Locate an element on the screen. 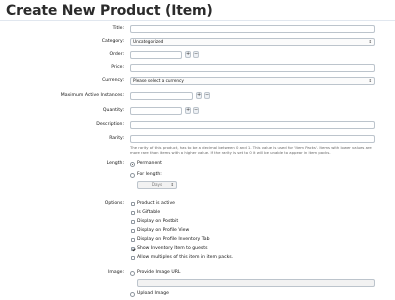  image-url-label: Provide Image URL is located at coordinates (159, 272).